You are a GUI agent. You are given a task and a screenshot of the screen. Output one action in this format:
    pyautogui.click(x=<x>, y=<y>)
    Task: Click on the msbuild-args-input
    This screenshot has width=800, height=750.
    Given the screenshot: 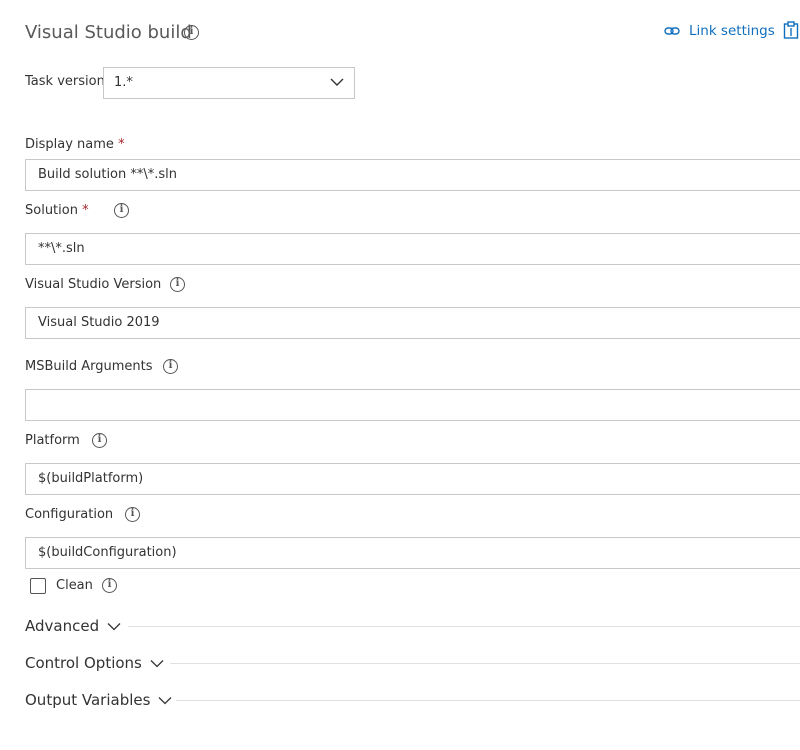 What is the action you would take?
    pyautogui.click(x=412, y=405)
    